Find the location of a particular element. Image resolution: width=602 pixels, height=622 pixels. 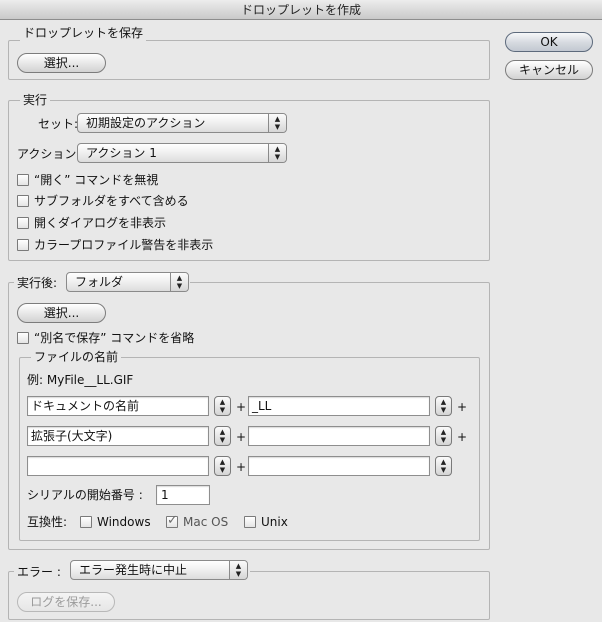

suppress-open-dialog-label: 開くダイアログを非表示 is located at coordinates (100, 223).